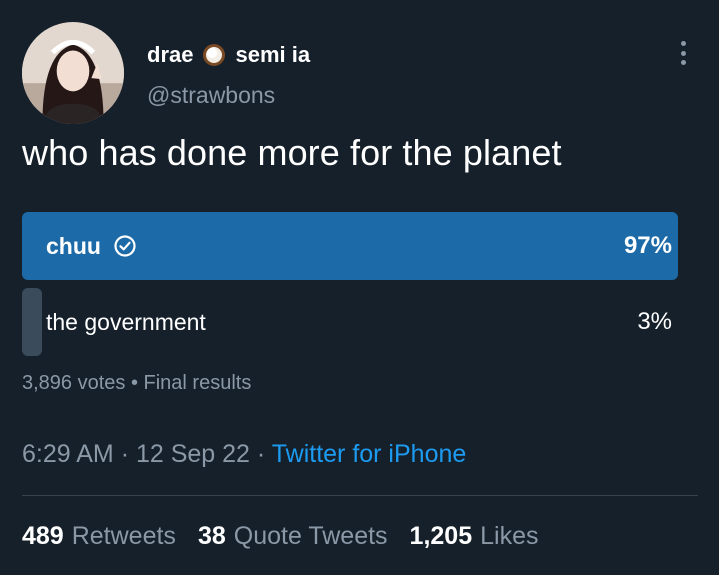 This screenshot has width=719, height=575. Describe the element at coordinates (310, 536) in the screenshot. I see `quote-tweets-label: Quote Tweets` at that location.